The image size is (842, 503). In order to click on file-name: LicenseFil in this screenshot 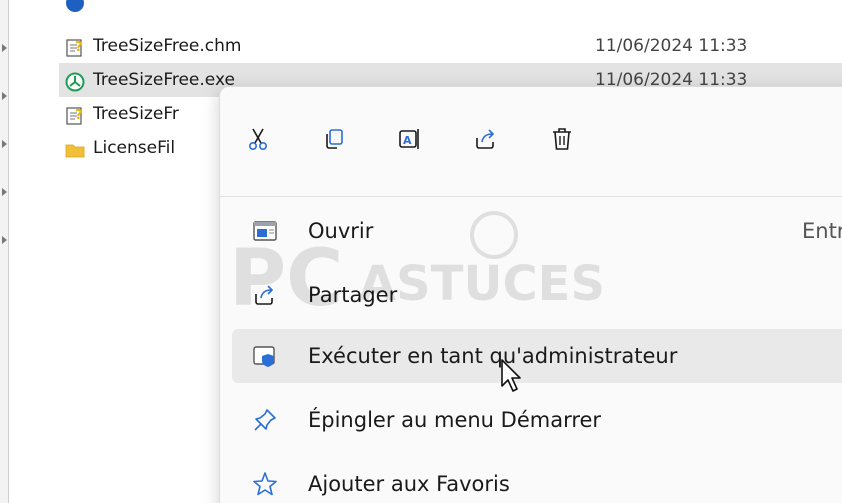, I will do `click(134, 148)`.